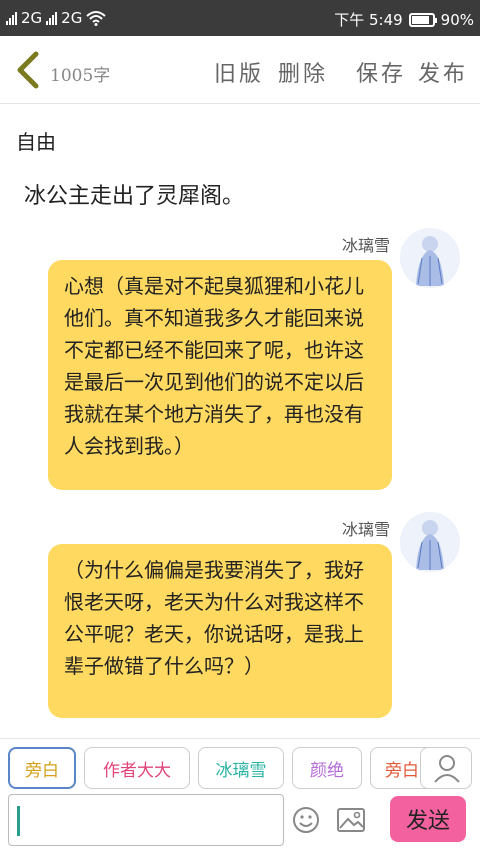 The height and width of the screenshot is (854, 480). I want to click on publish-button: 发布, so click(443, 72).